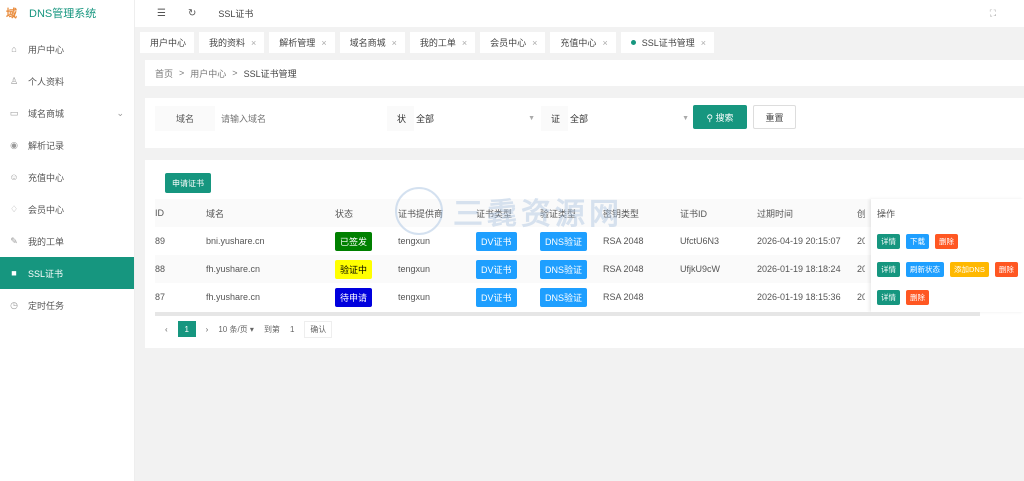 The width and height of the screenshot is (1024, 481). What do you see at coordinates (700, 241) in the screenshot?
I see `cell-cert-id: UfctU6N3` at bounding box center [700, 241].